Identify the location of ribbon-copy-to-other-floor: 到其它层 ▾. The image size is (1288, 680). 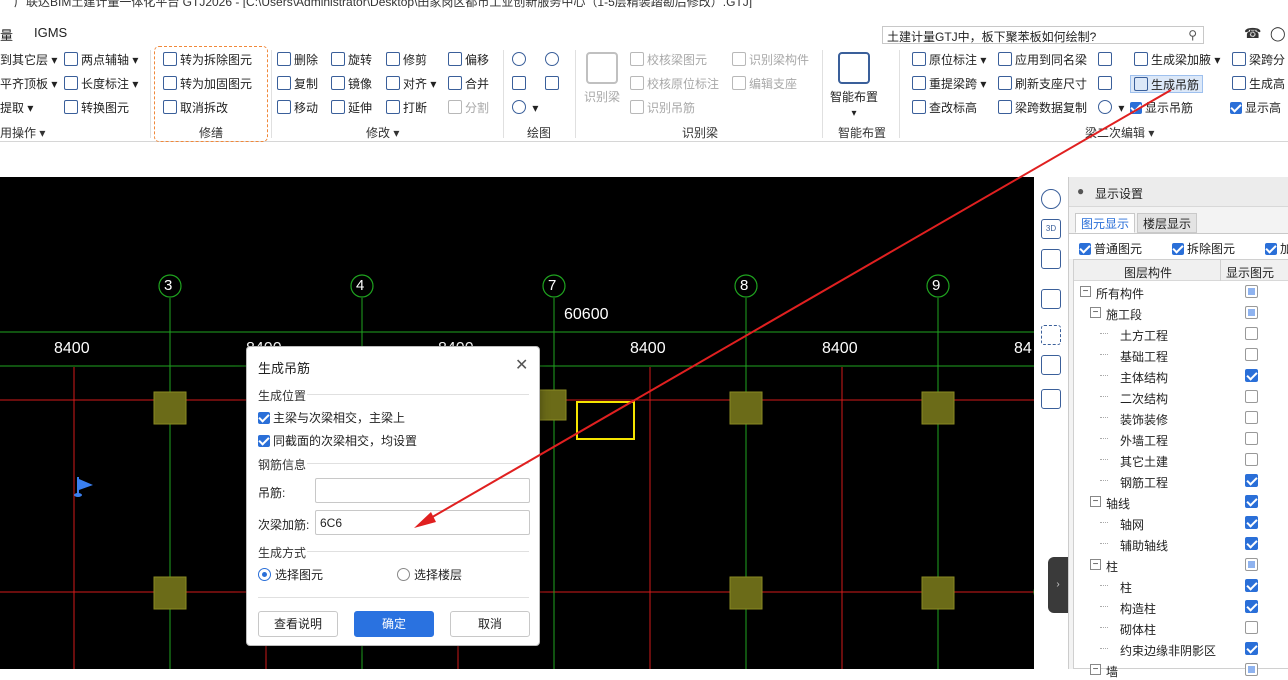
(28, 60).